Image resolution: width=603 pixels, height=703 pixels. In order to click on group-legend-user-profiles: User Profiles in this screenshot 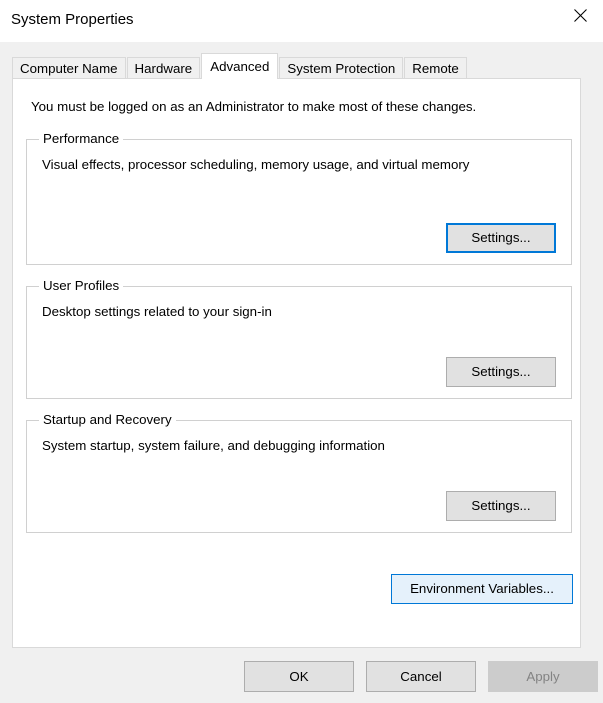, I will do `click(81, 285)`.